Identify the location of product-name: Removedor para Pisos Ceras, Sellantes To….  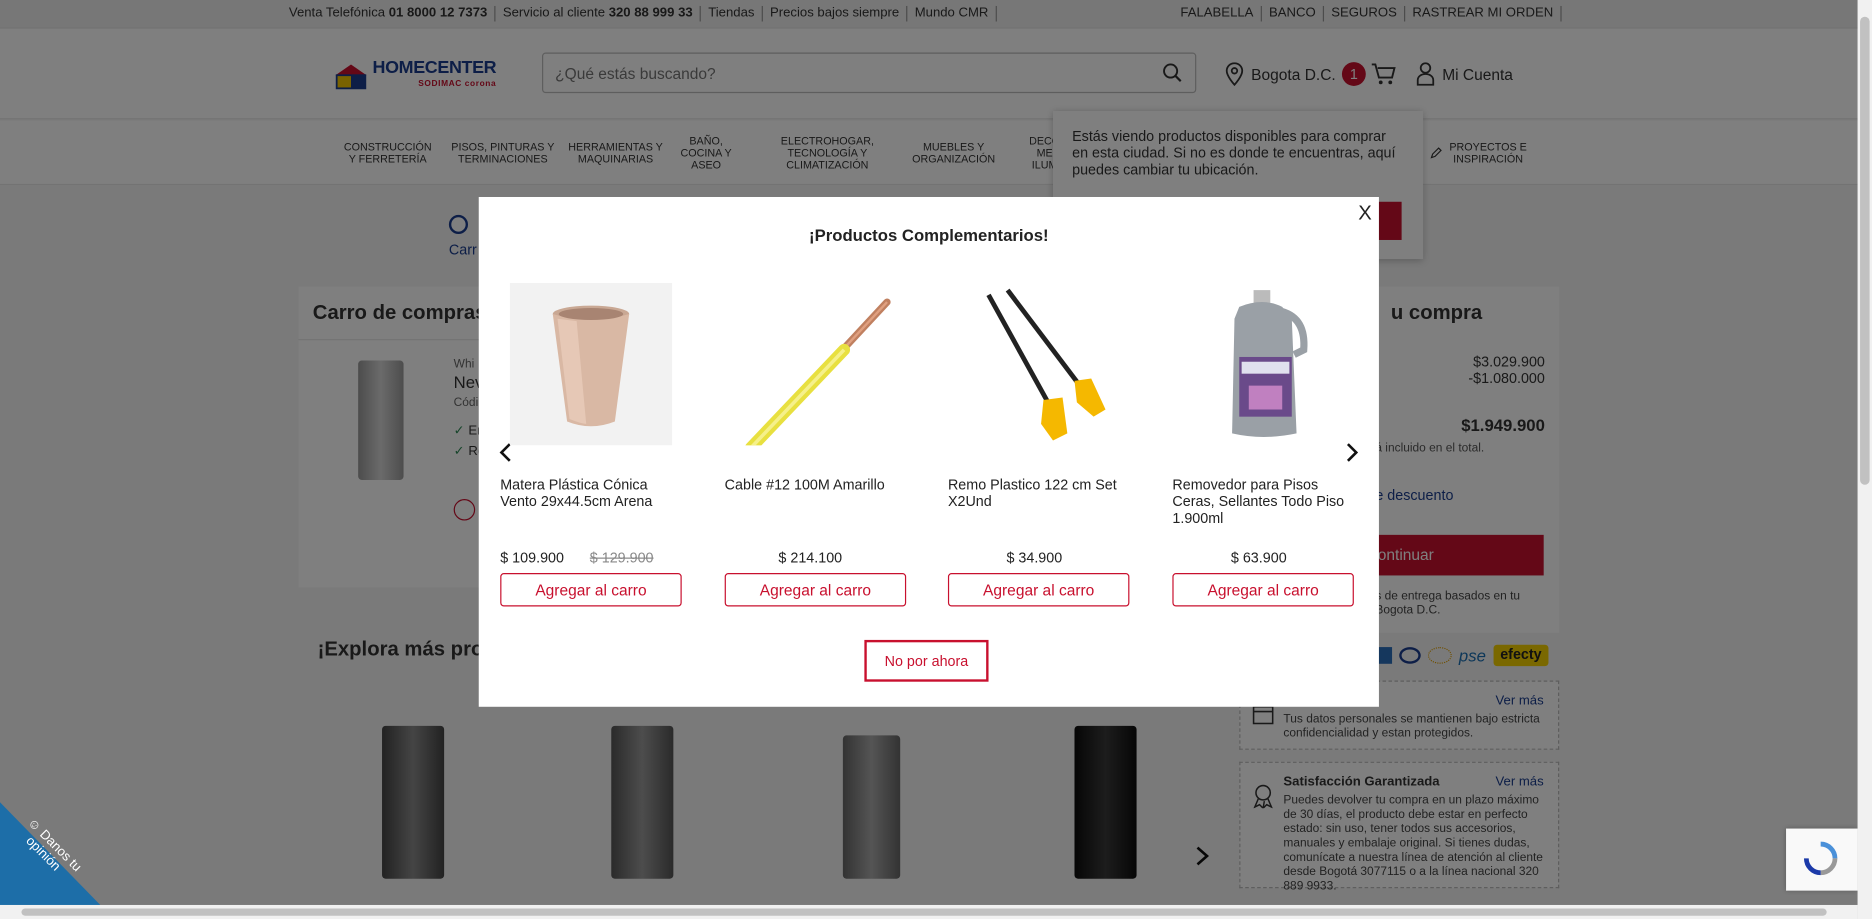
(1262, 501).